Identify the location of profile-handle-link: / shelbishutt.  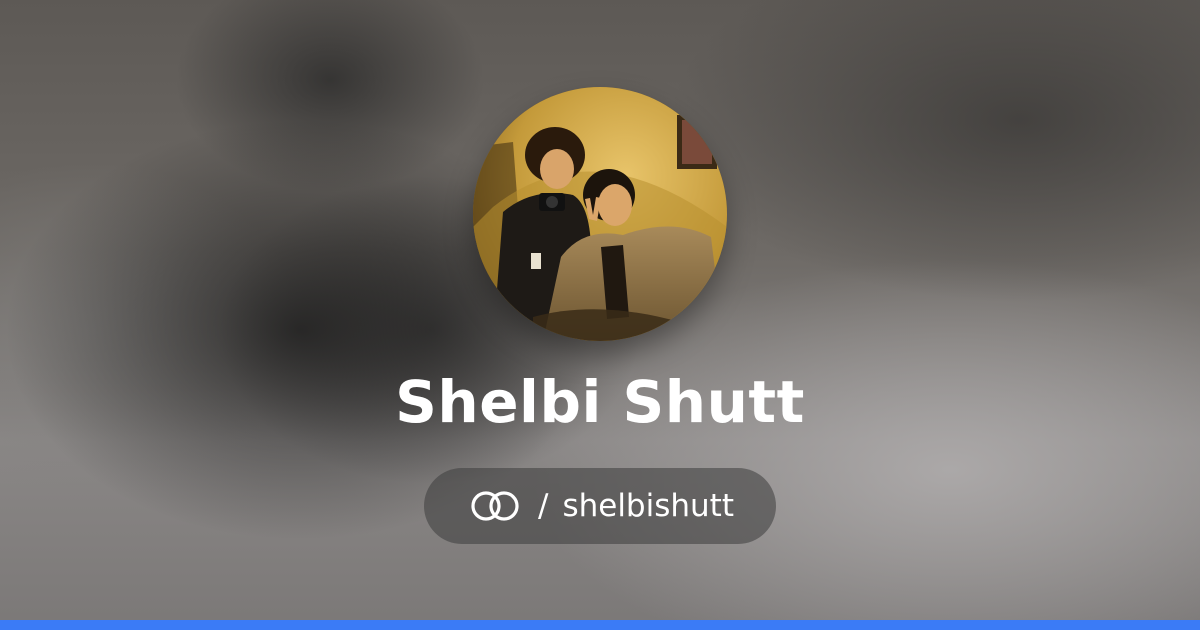
(600, 506).